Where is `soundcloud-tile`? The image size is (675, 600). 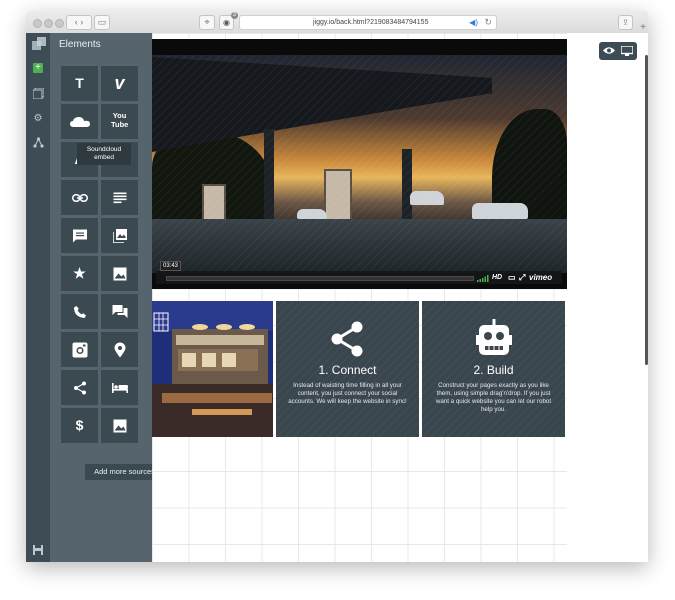 soundcloud-tile is located at coordinates (79, 121).